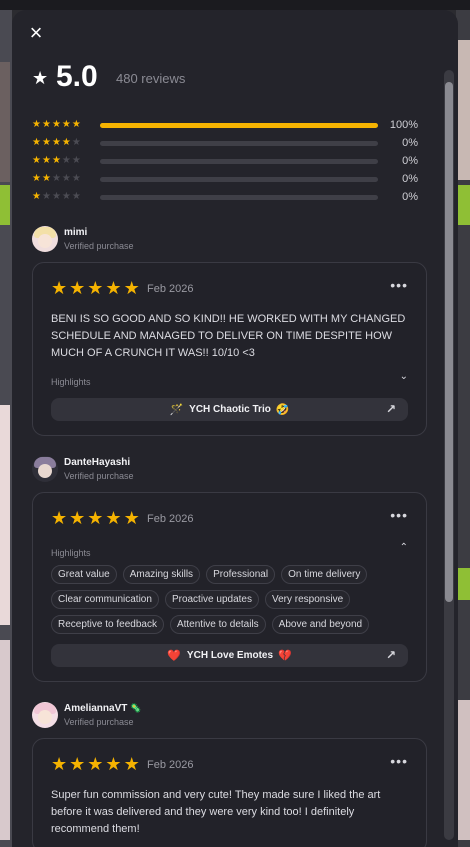 The width and height of the screenshot is (470, 847). I want to click on microbe-icon: 🦠, so click(136, 708).